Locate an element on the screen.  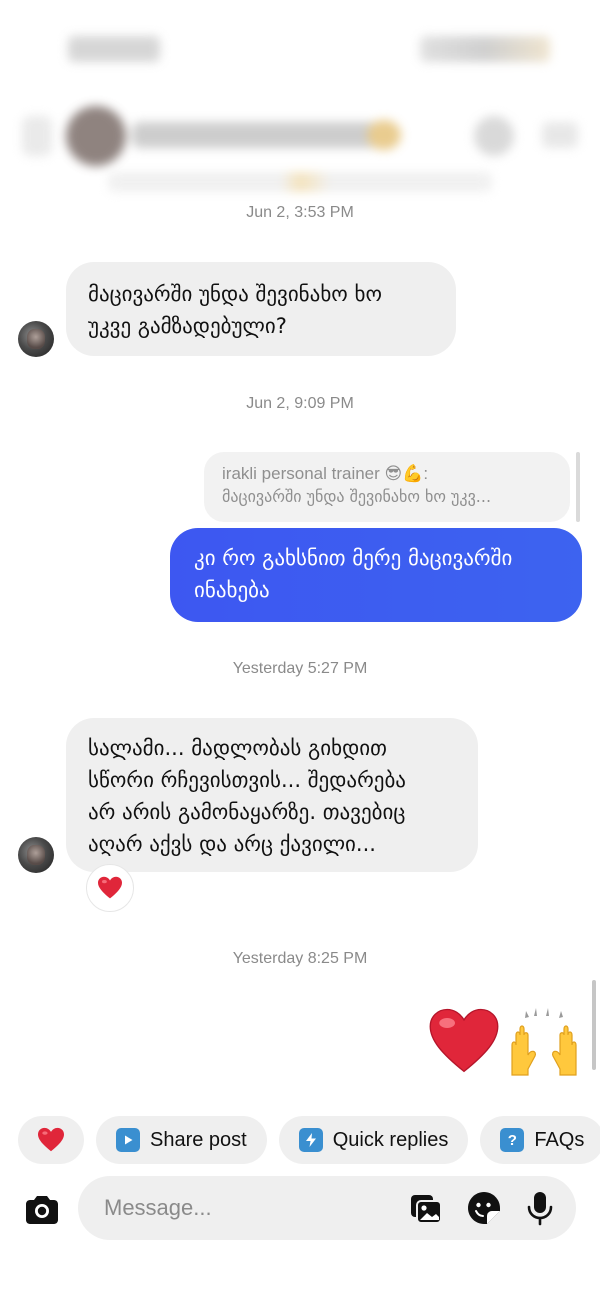
message-composer is located at coordinates (300, 1209).